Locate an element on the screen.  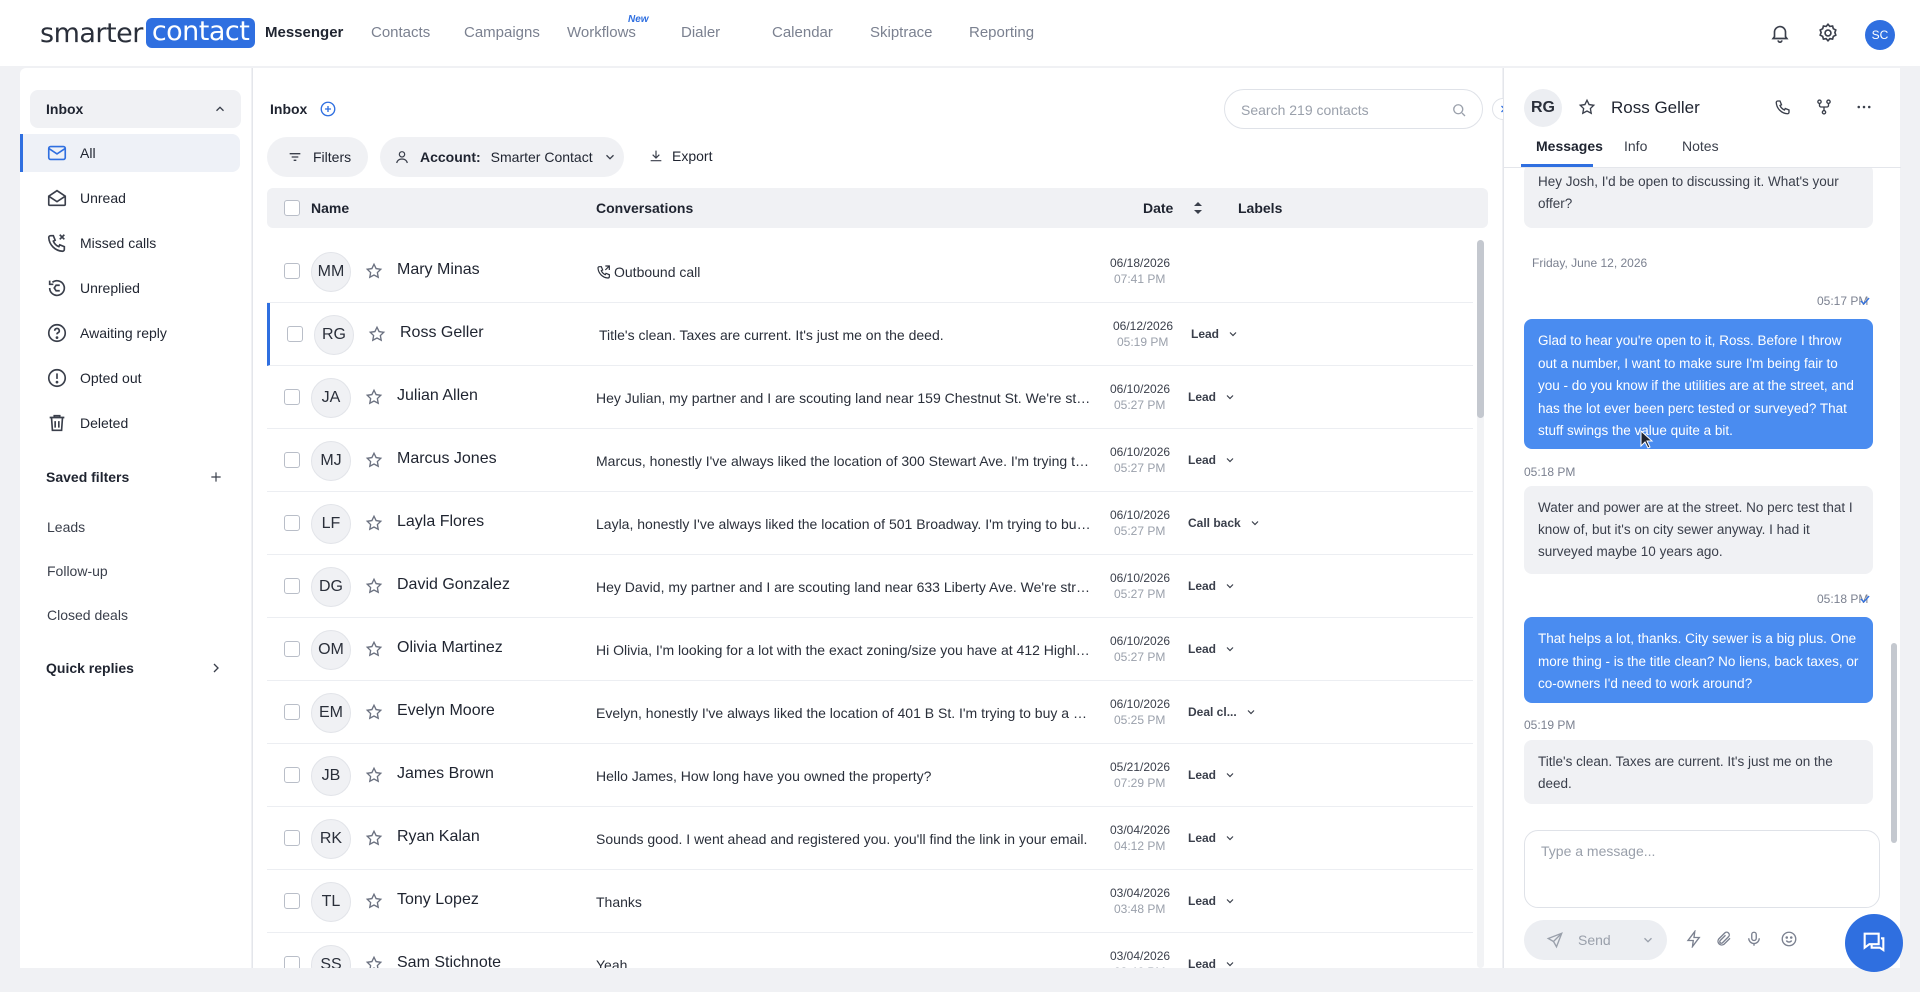
nav-workflows: Workflows is located at coordinates (601, 32).